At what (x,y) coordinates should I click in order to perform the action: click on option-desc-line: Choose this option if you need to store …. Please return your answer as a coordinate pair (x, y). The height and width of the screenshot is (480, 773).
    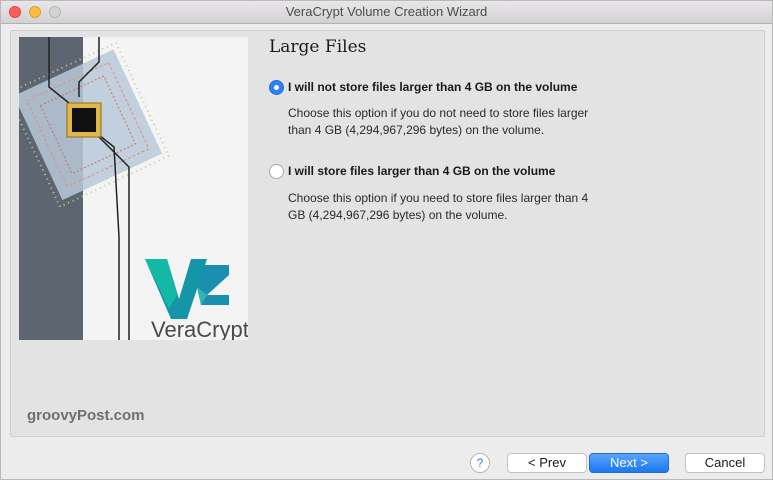
    Looking at the image, I should click on (438, 198).